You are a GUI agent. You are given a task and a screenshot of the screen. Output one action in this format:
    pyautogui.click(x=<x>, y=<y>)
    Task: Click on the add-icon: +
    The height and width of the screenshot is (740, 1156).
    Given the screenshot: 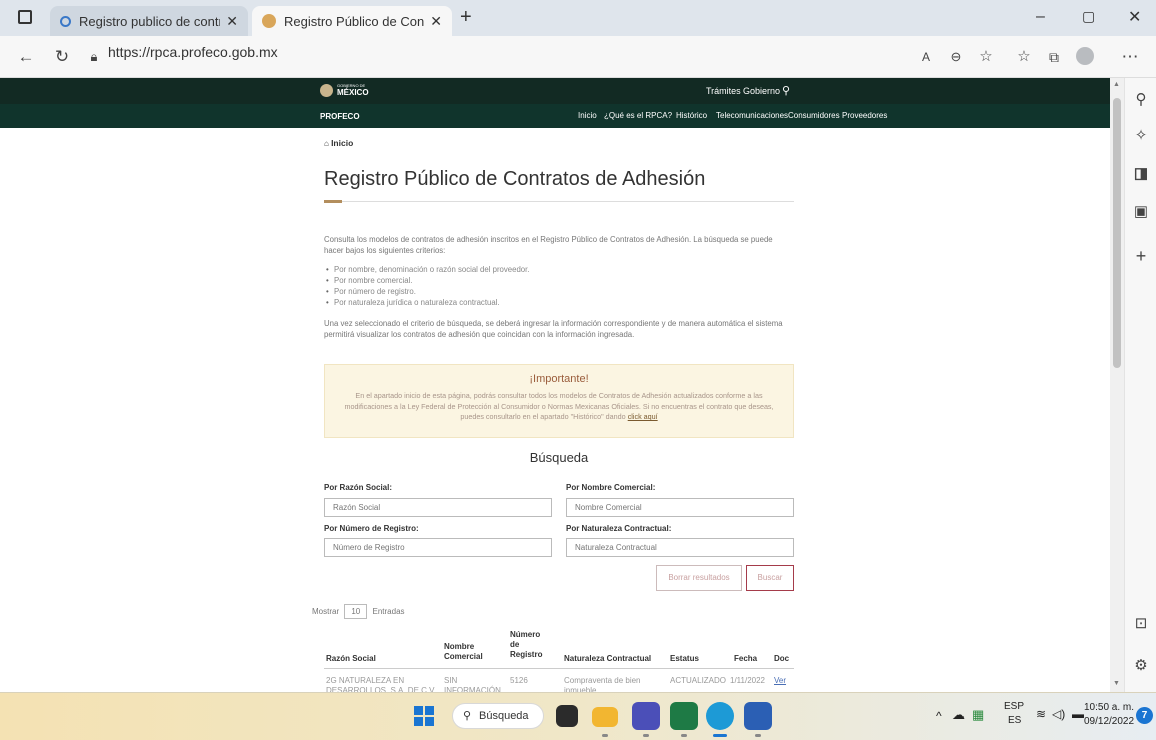 What is the action you would take?
    pyautogui.click(x=1141, y=256)
    